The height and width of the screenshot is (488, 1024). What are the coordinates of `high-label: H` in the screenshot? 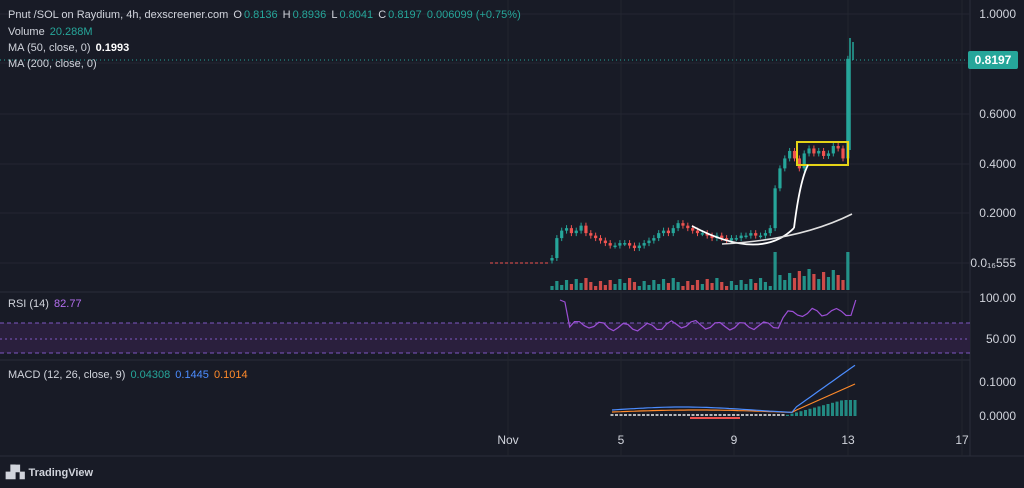 It's located at (286, 15).